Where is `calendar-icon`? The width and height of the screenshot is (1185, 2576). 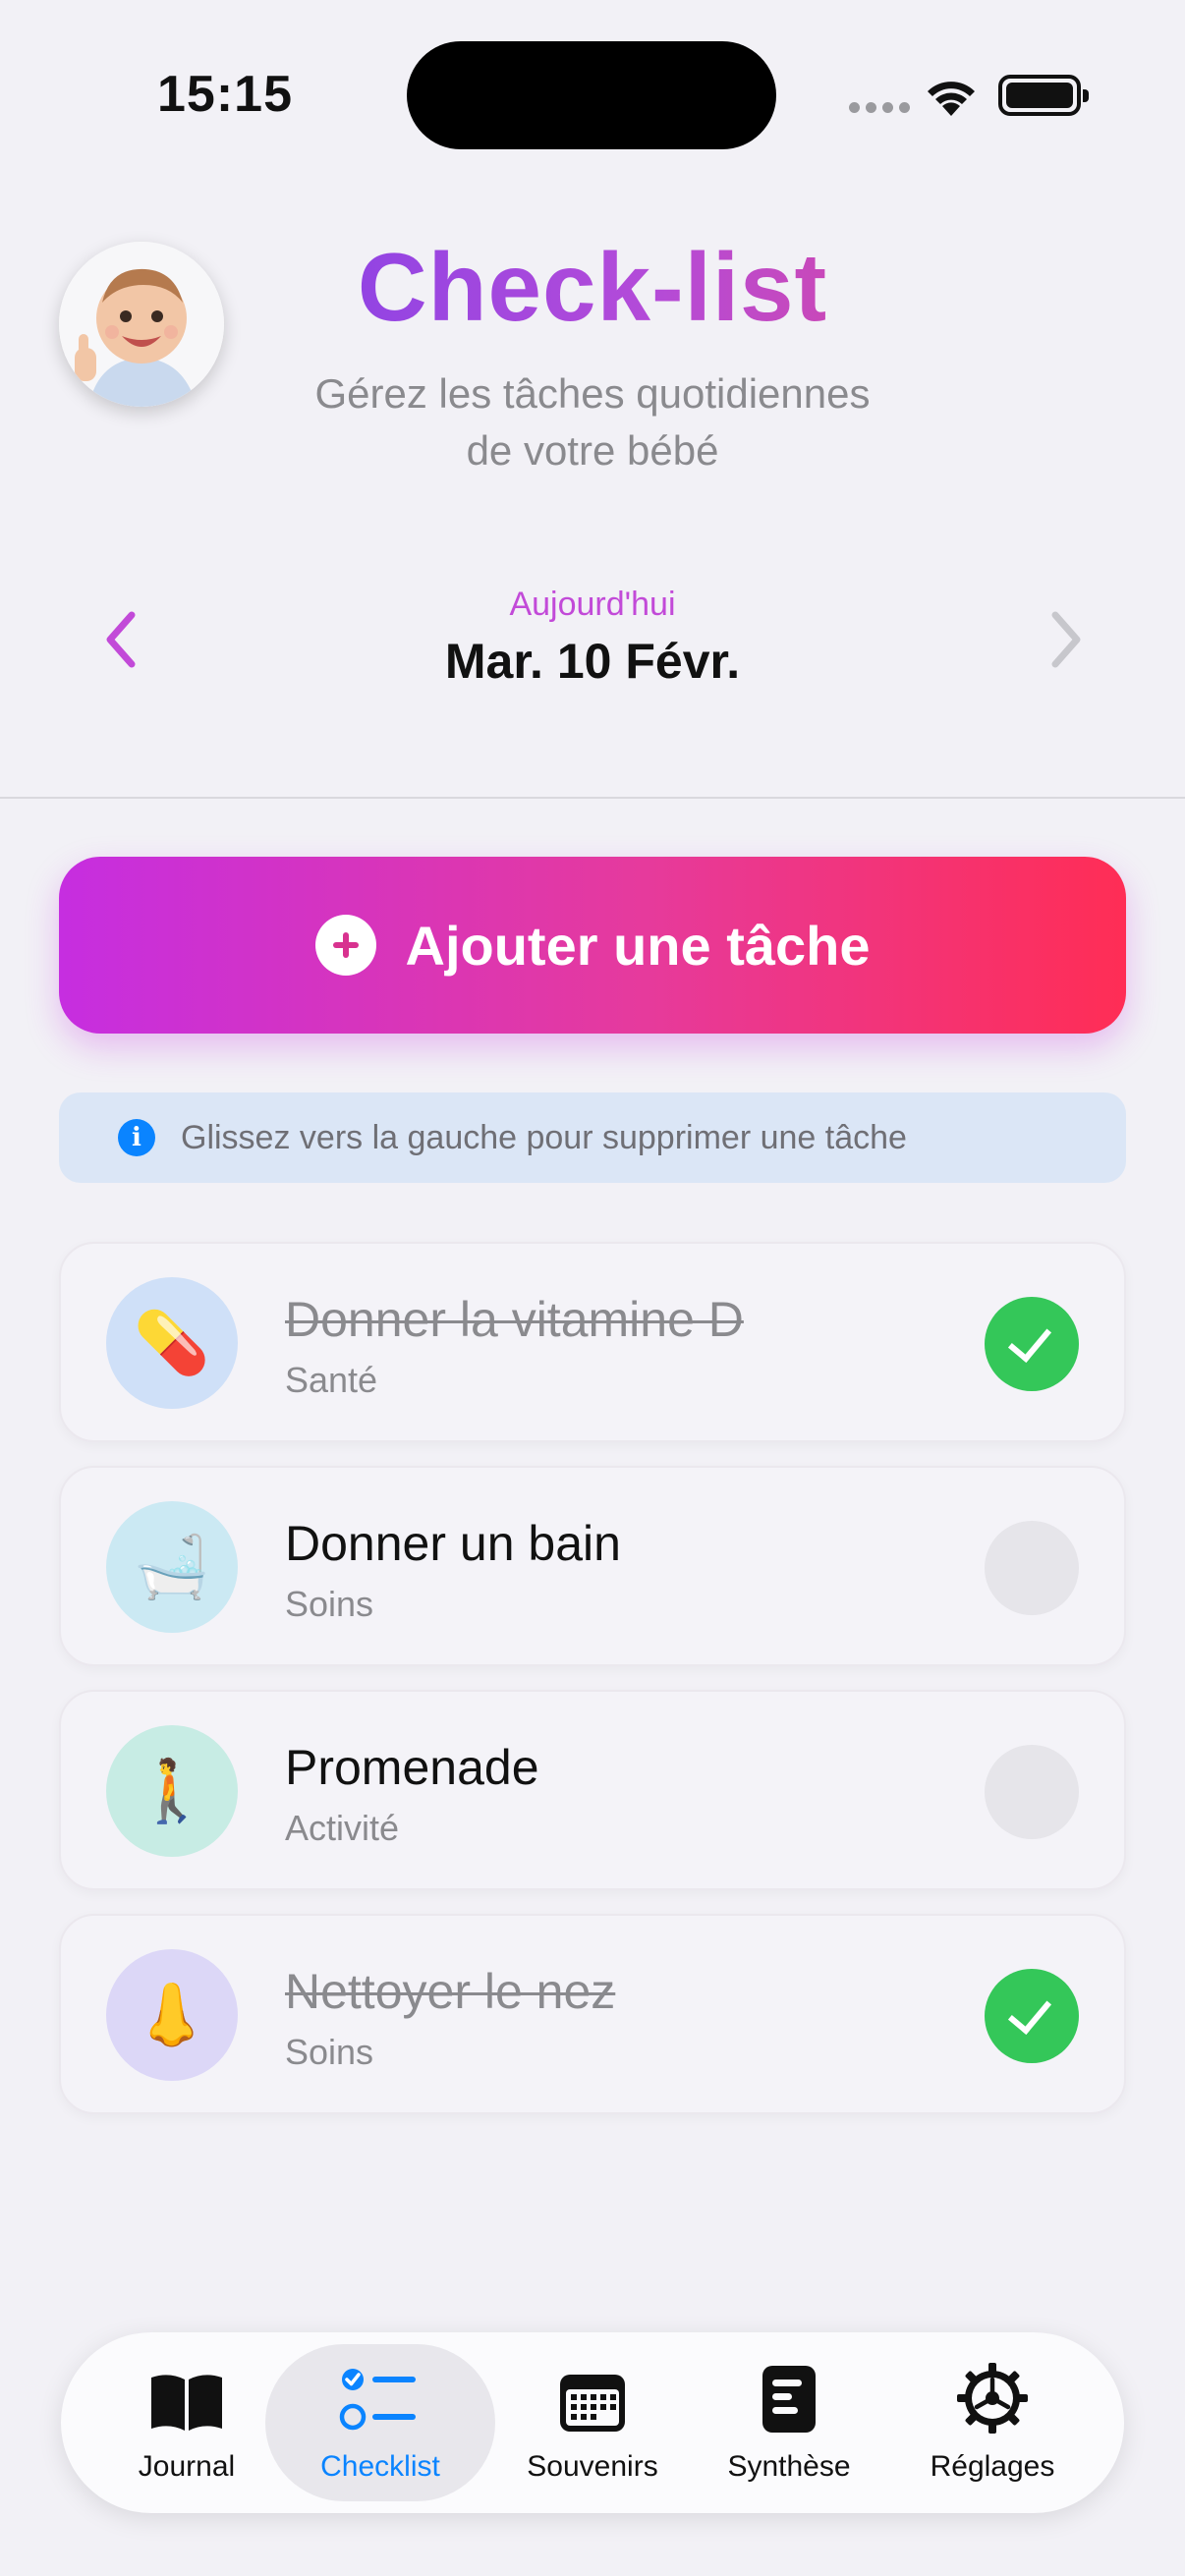
calendar-icon is located at coordinates (592, 2403).